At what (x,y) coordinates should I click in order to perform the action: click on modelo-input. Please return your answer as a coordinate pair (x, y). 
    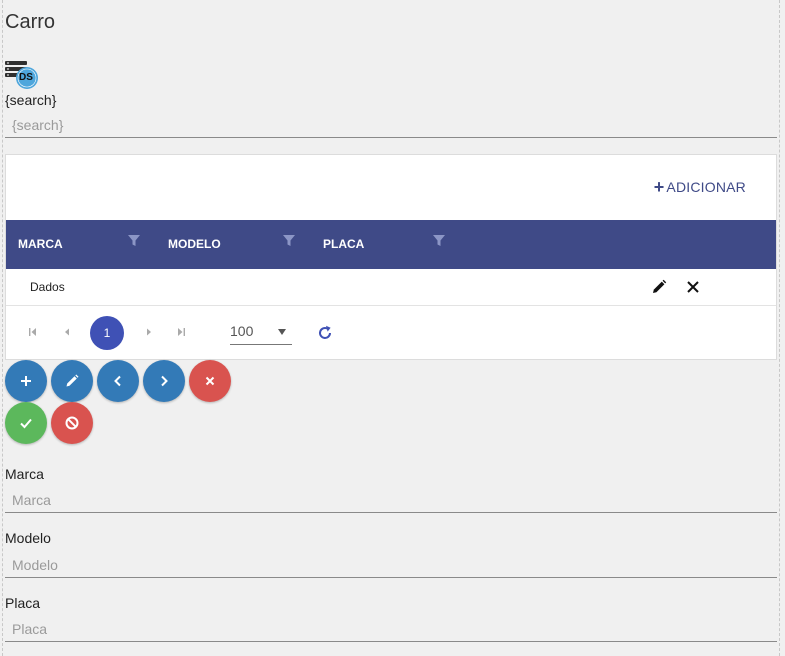
    Looking at the image, I should click on (391, 565).